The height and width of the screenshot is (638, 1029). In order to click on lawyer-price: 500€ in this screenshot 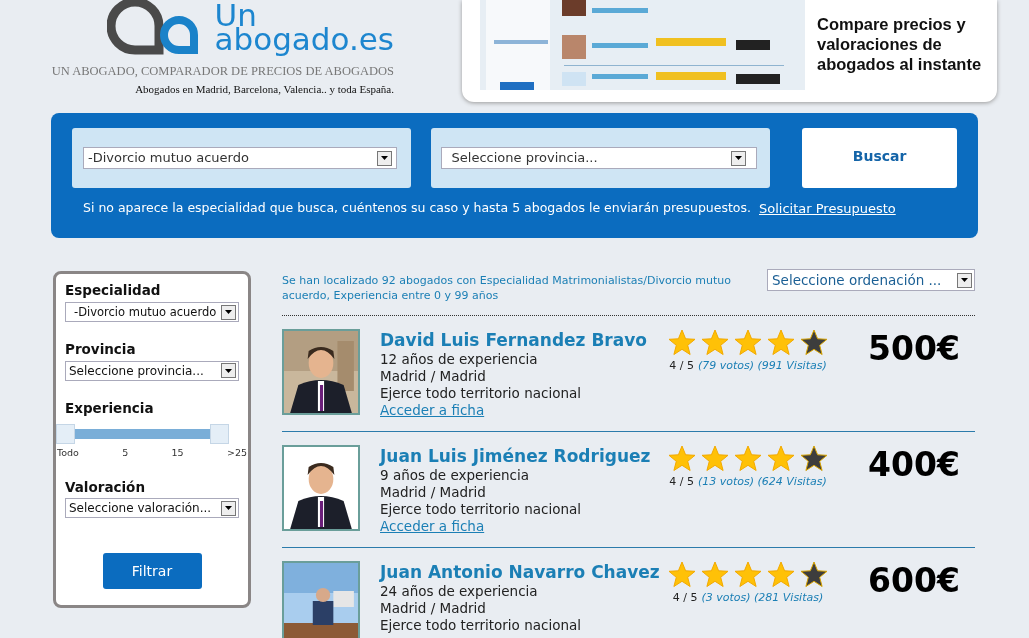, I will do `click(914, 349)`.